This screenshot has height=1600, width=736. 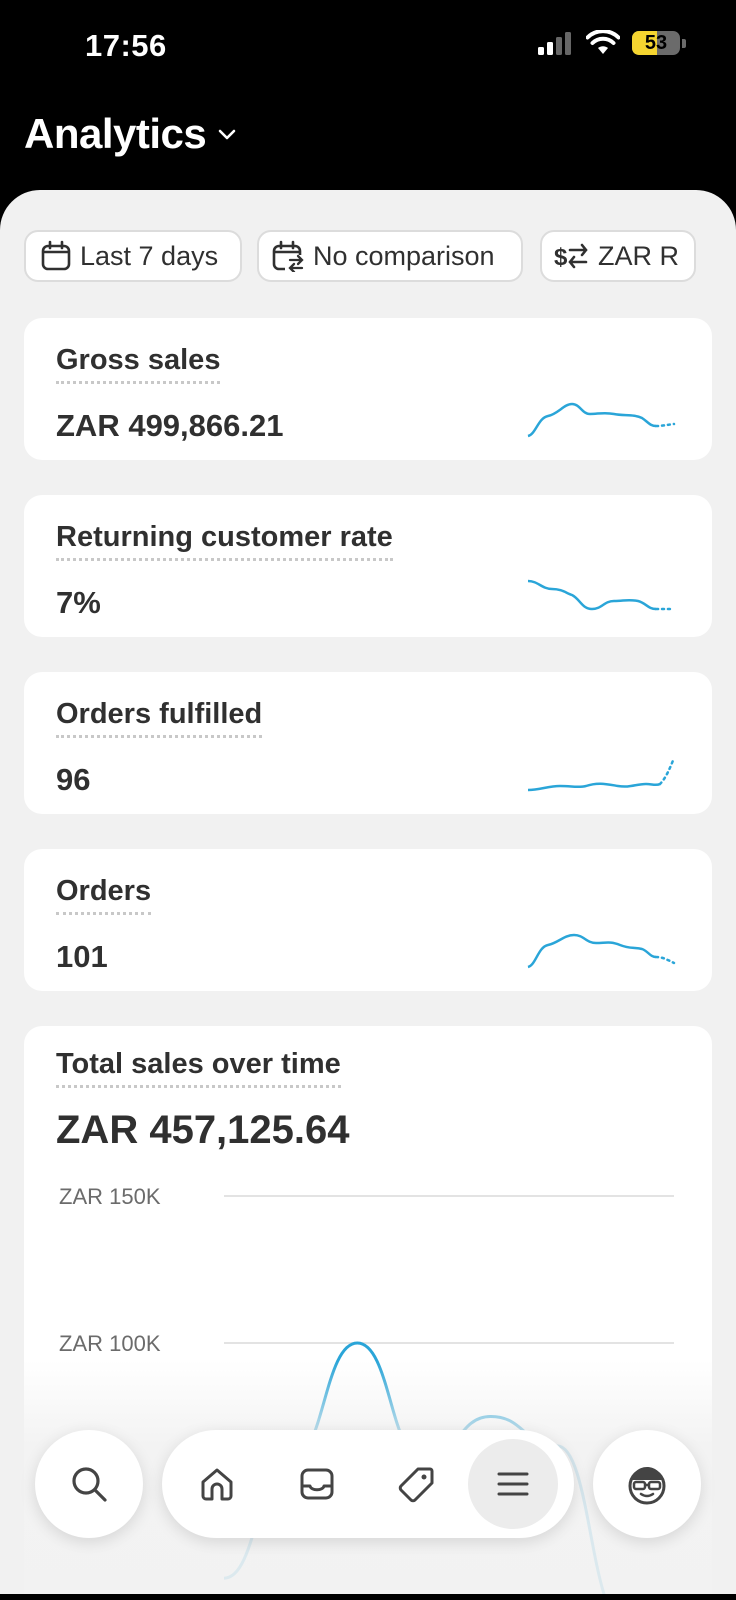 I want to click on sidekick-button, so click(x=647, y=1484).